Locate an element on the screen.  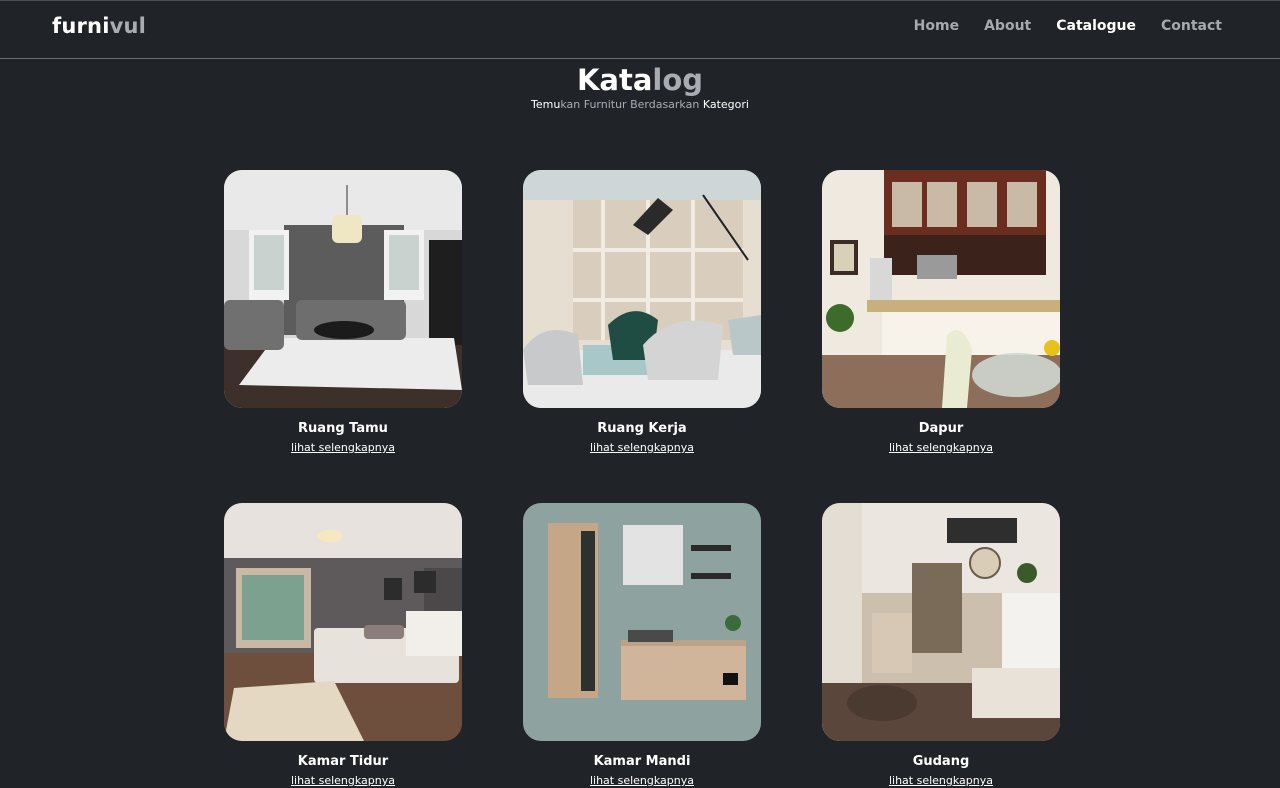
nav-links: Home About Catalogue Contact is located at coordinates (1055, 26).